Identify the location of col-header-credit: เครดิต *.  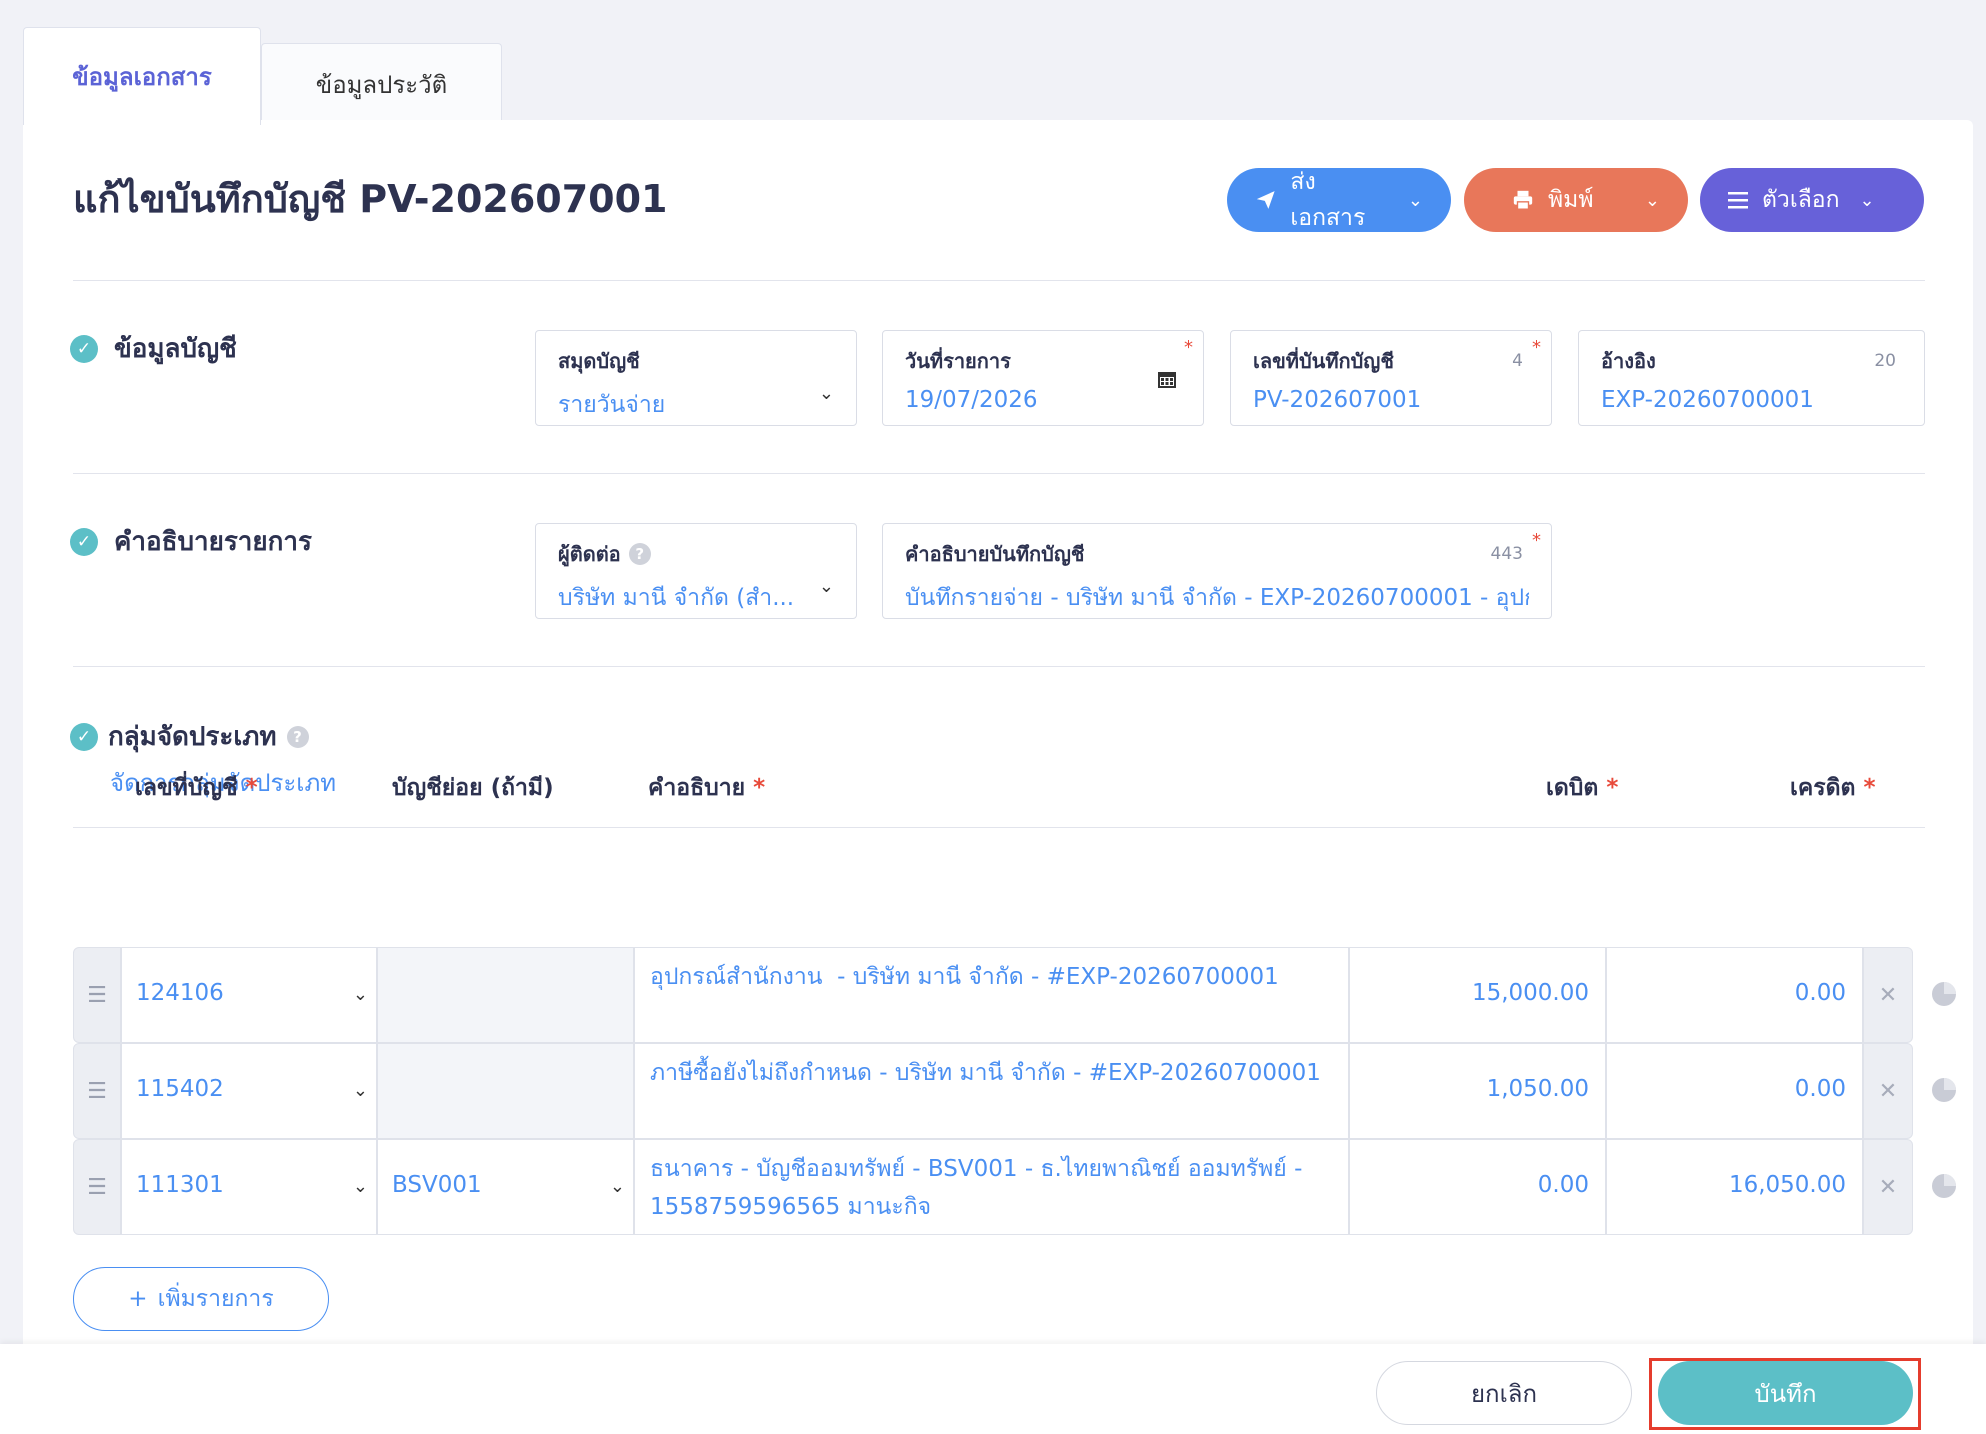
(1833, 788).